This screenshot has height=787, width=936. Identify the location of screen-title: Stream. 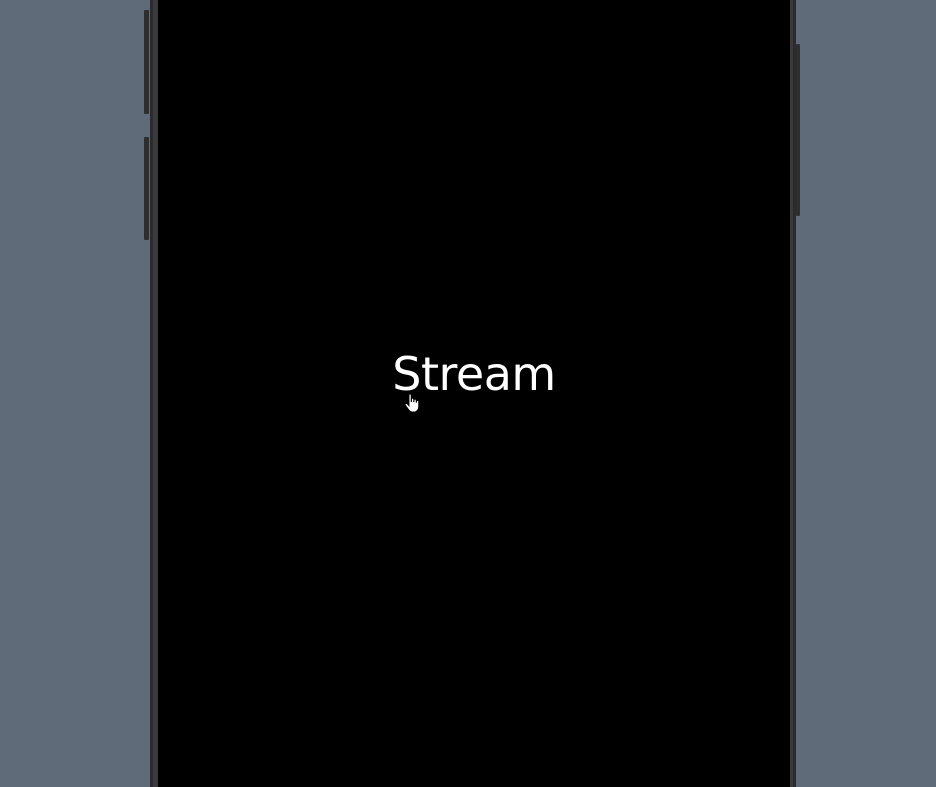
(474, 374).